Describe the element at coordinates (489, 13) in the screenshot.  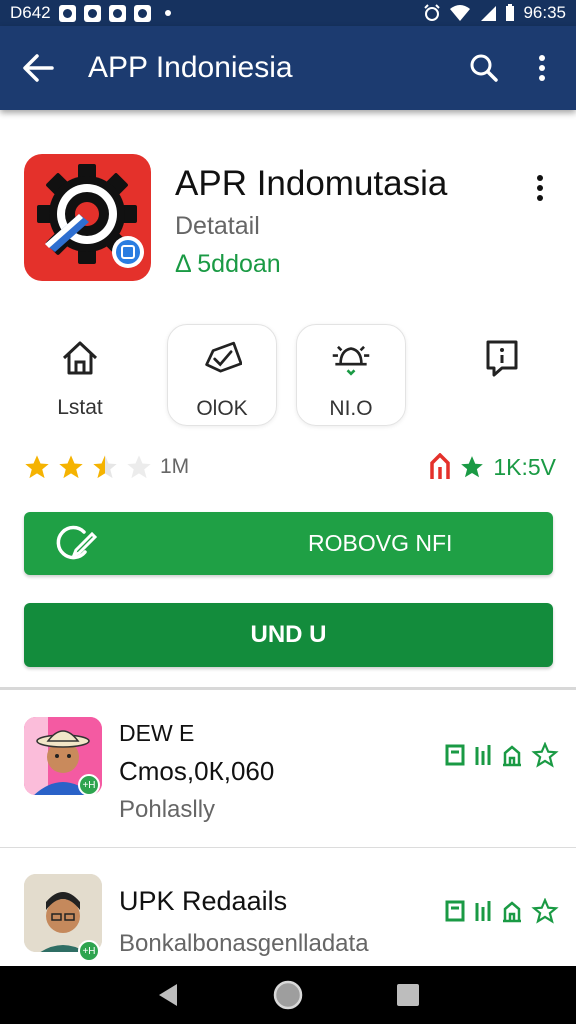
I see `signal-icon` at that location.